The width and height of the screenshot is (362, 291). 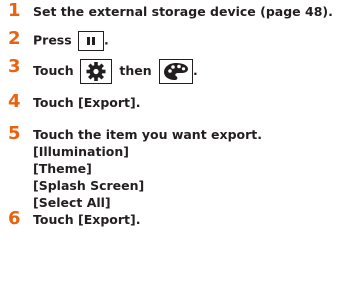 I want to click on pause-icon, so click(x=91, y=41).